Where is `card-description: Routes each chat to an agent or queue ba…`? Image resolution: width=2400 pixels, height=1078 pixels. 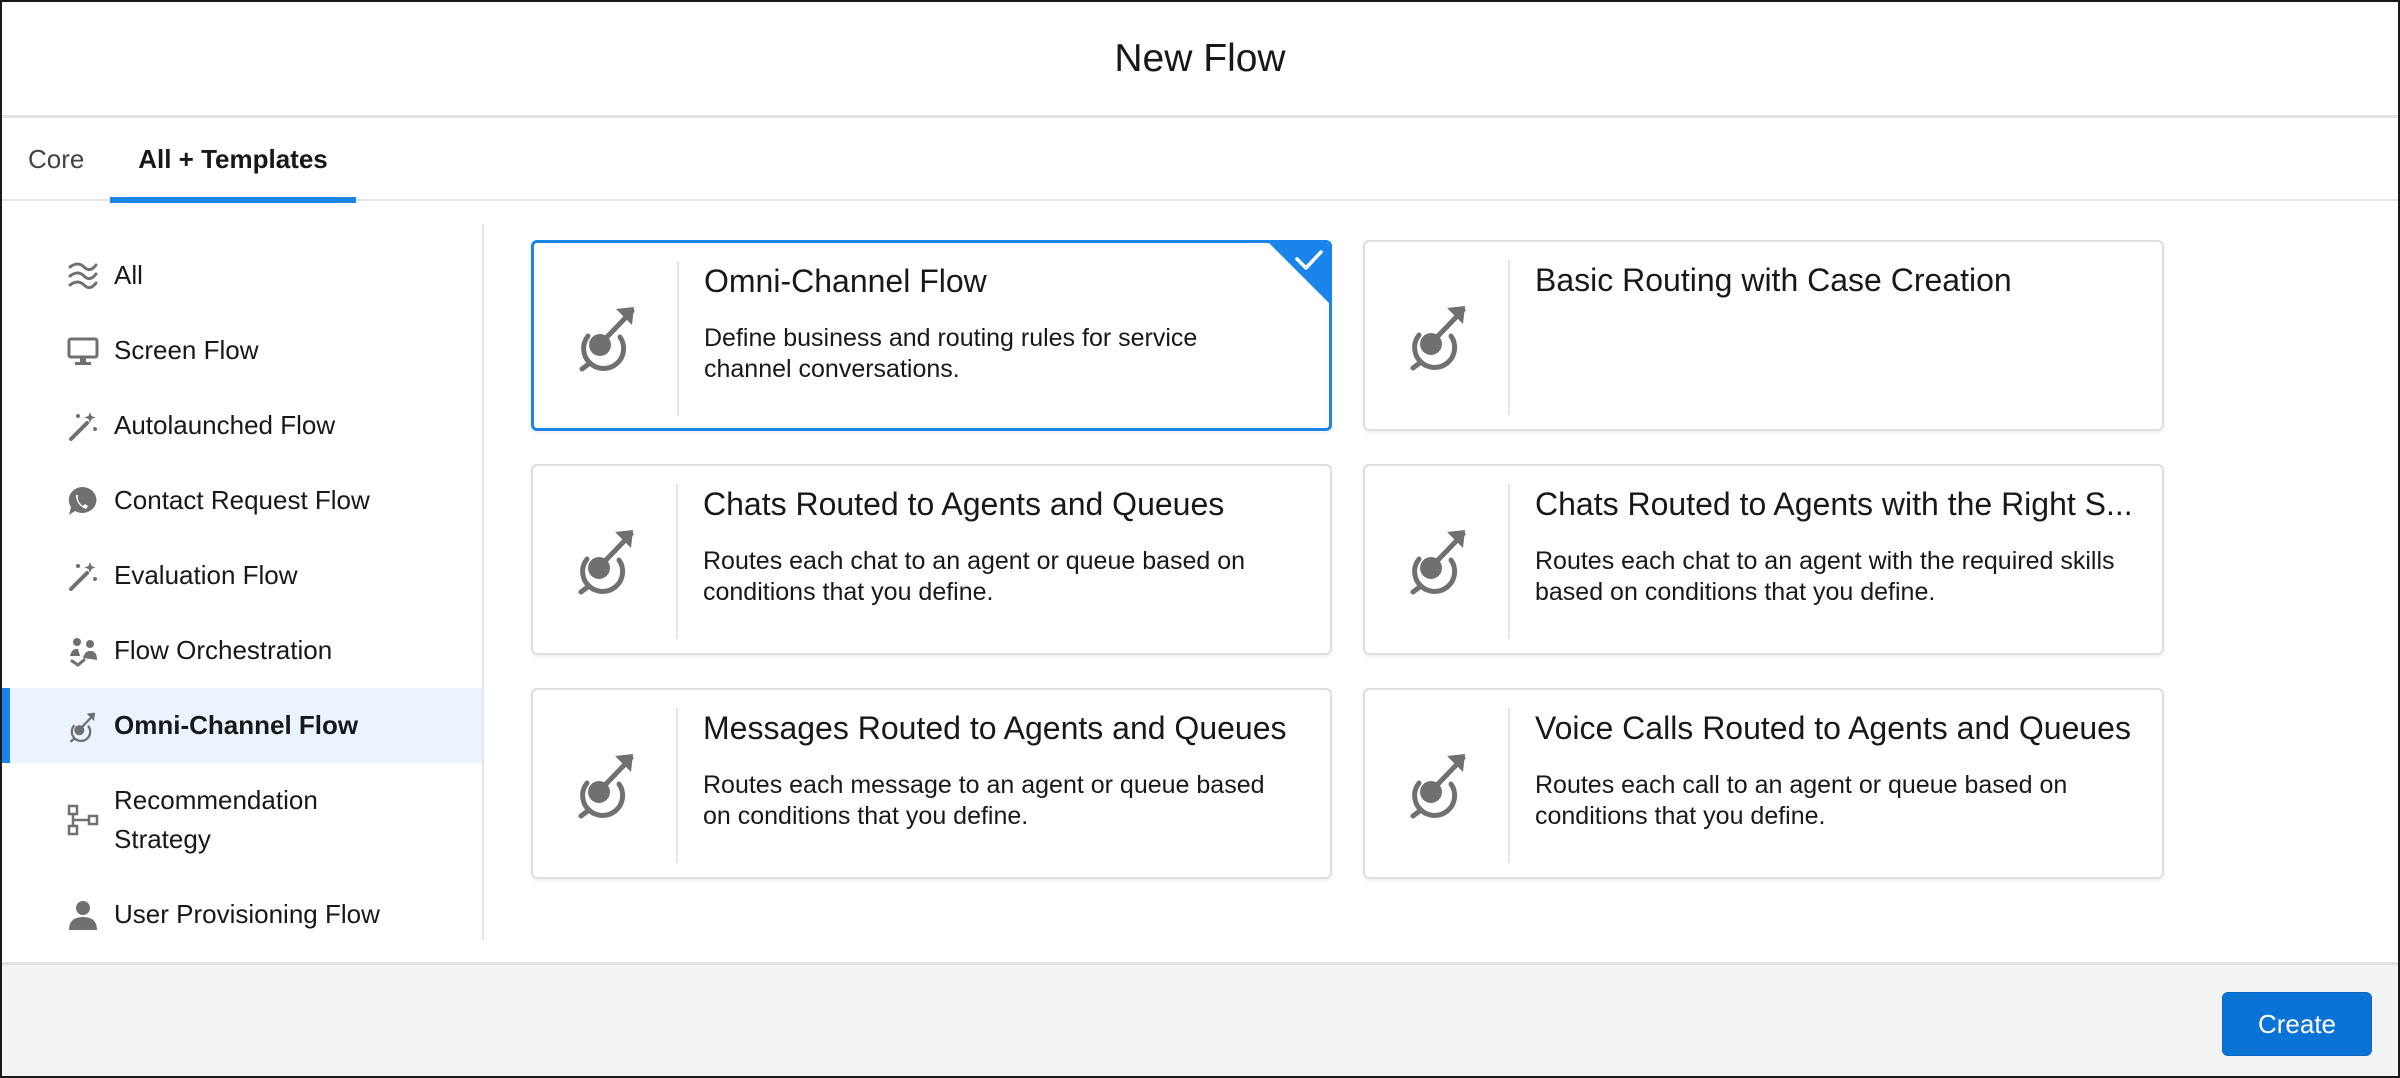
card-description: Routes each chat to an agent or queue ba… is located at coordinates (974, 576).